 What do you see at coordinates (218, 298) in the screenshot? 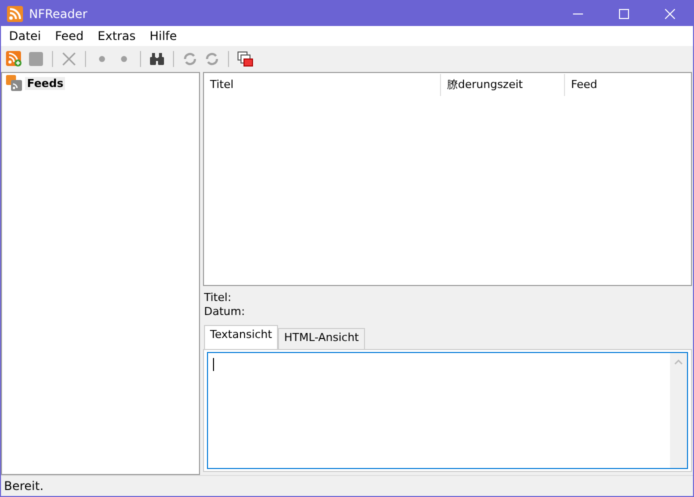
I see `detail-label: Titel:` at bounding box center [218, 298].